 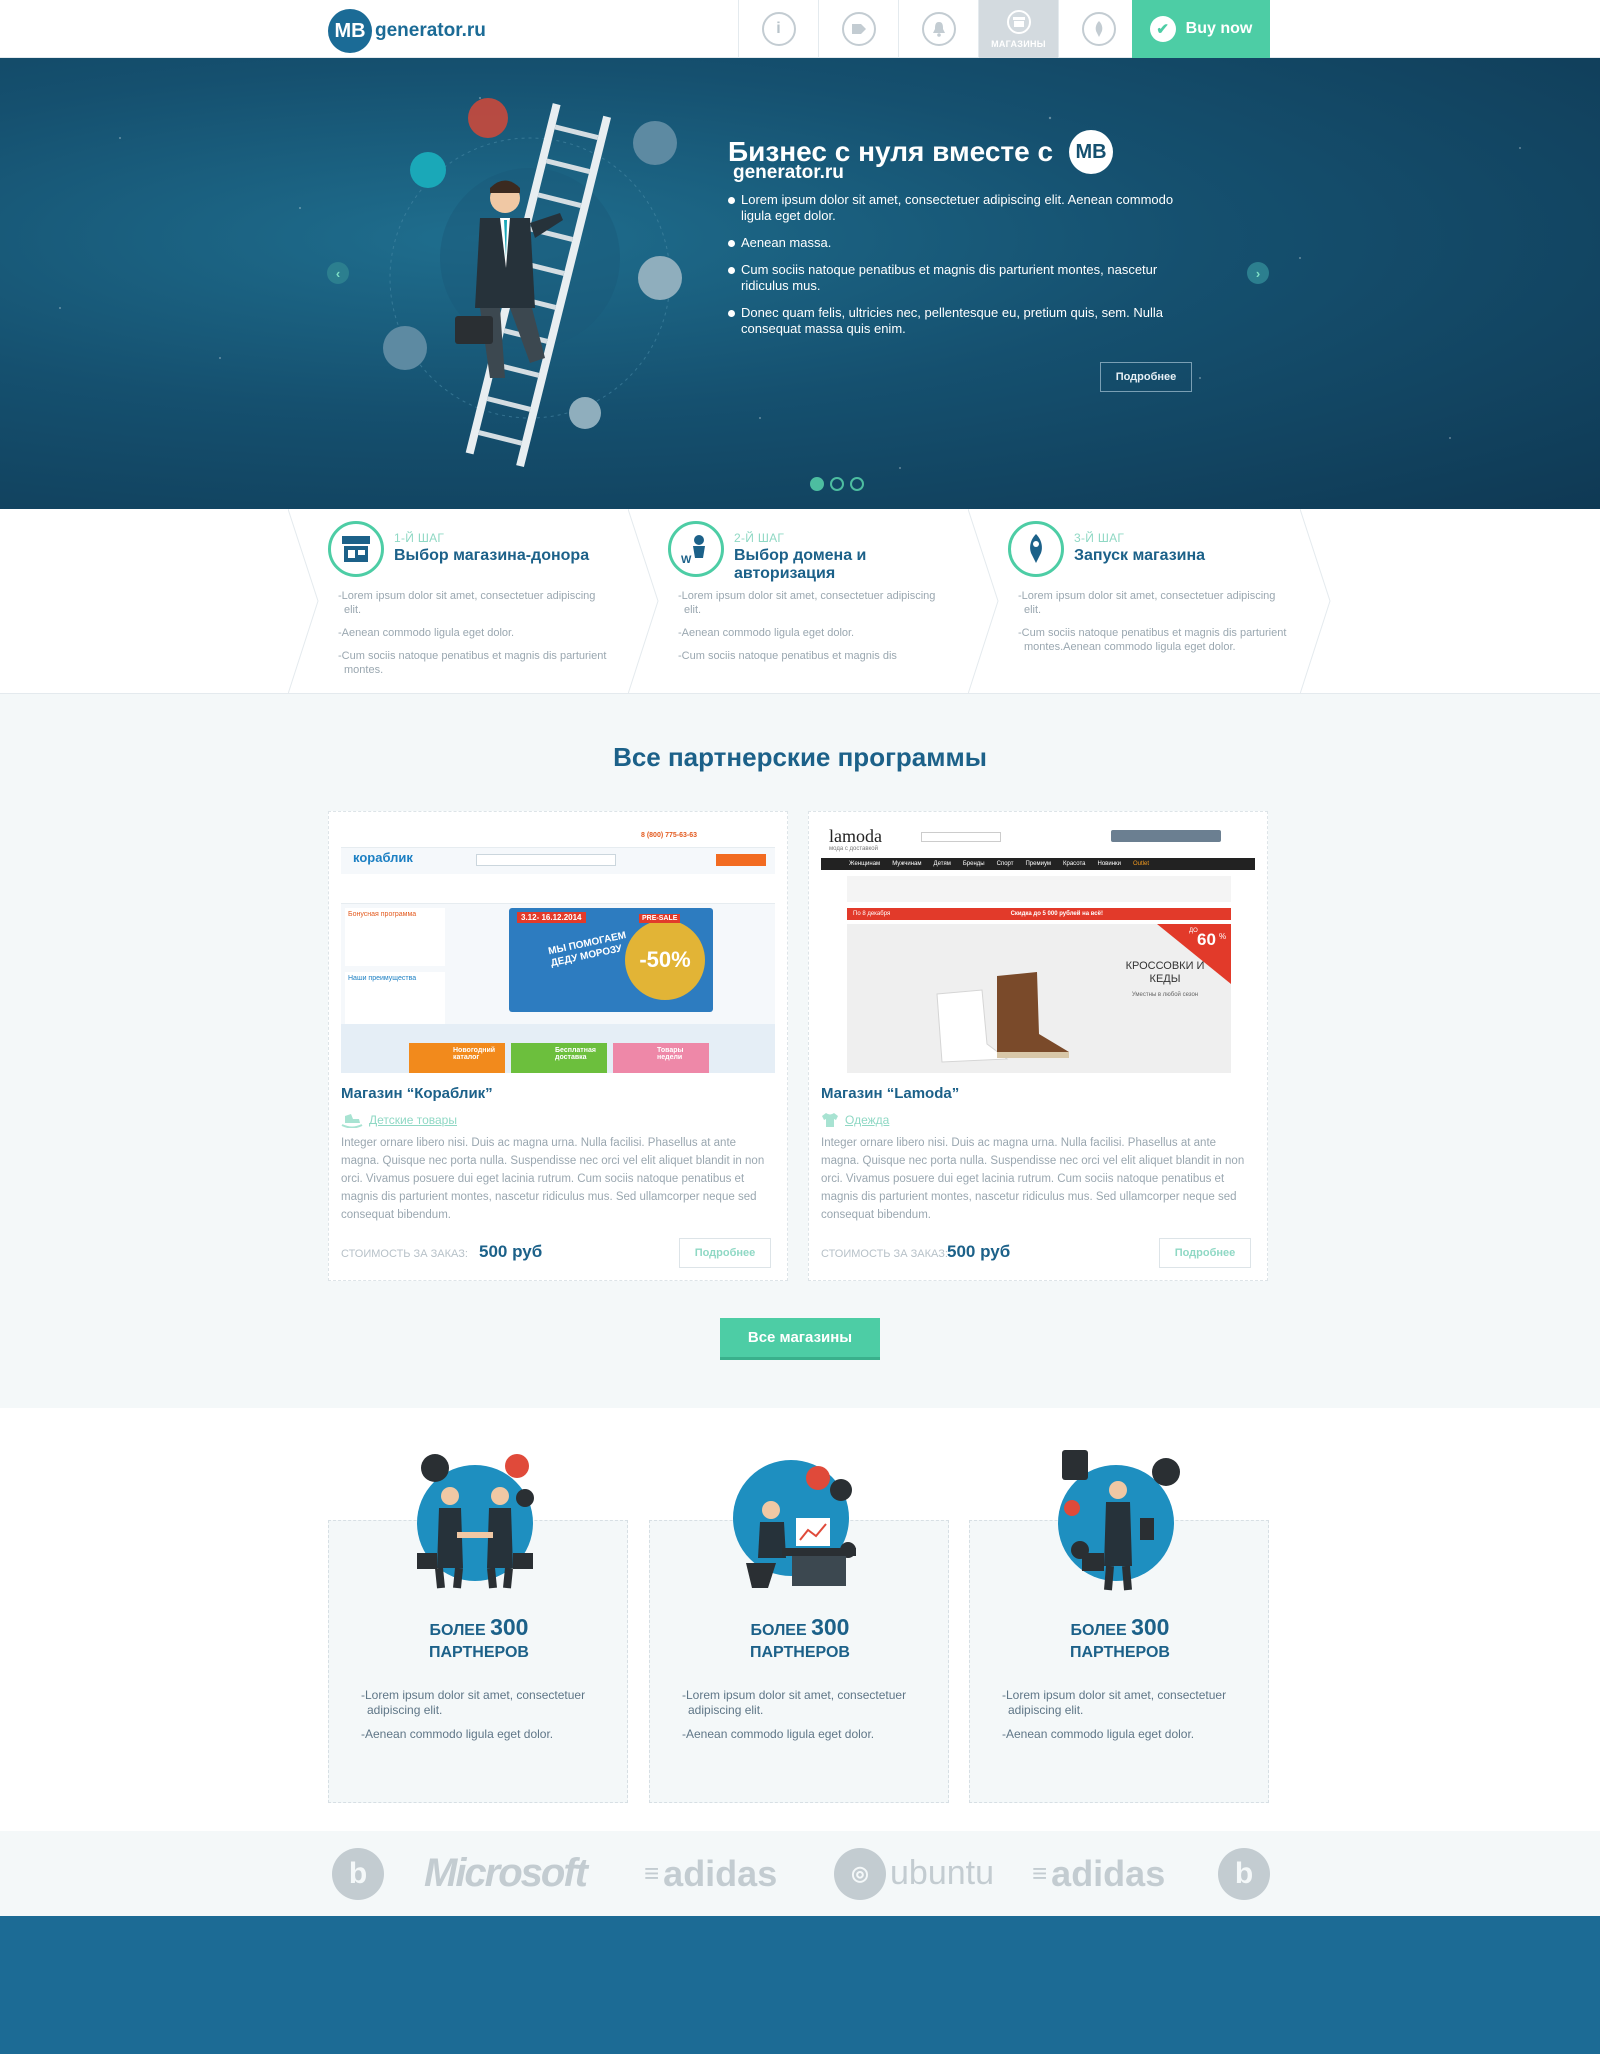 What do you see at coordinates (1109, 864) in the screenshot?
I see `menu-item: Новинки` at bounding box center [1109, 864].